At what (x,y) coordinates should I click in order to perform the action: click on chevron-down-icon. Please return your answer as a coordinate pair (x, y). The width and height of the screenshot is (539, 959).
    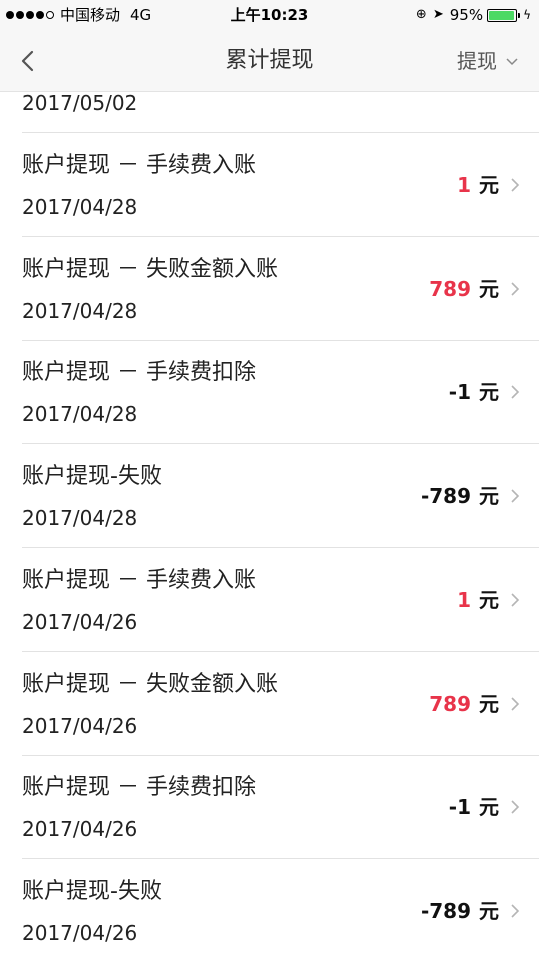
    Looking at the image, I should click on (512, 62).